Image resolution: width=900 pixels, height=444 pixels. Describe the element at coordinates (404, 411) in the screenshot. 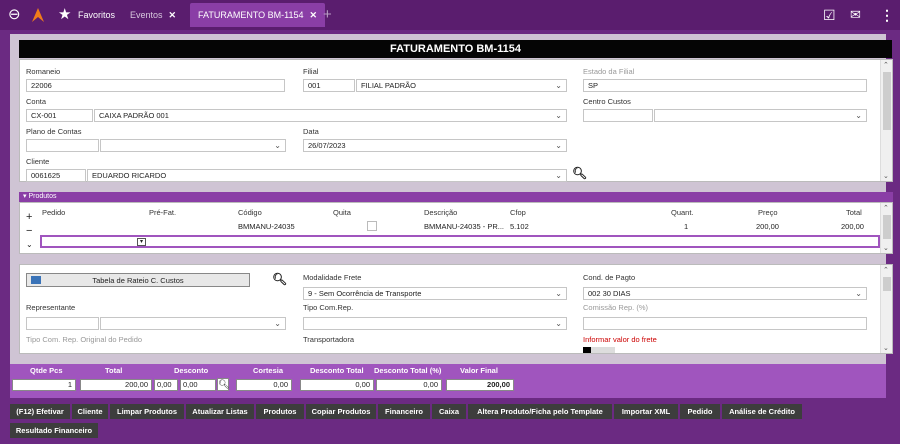

I see `financeiro-button: Financeiro` at that location.